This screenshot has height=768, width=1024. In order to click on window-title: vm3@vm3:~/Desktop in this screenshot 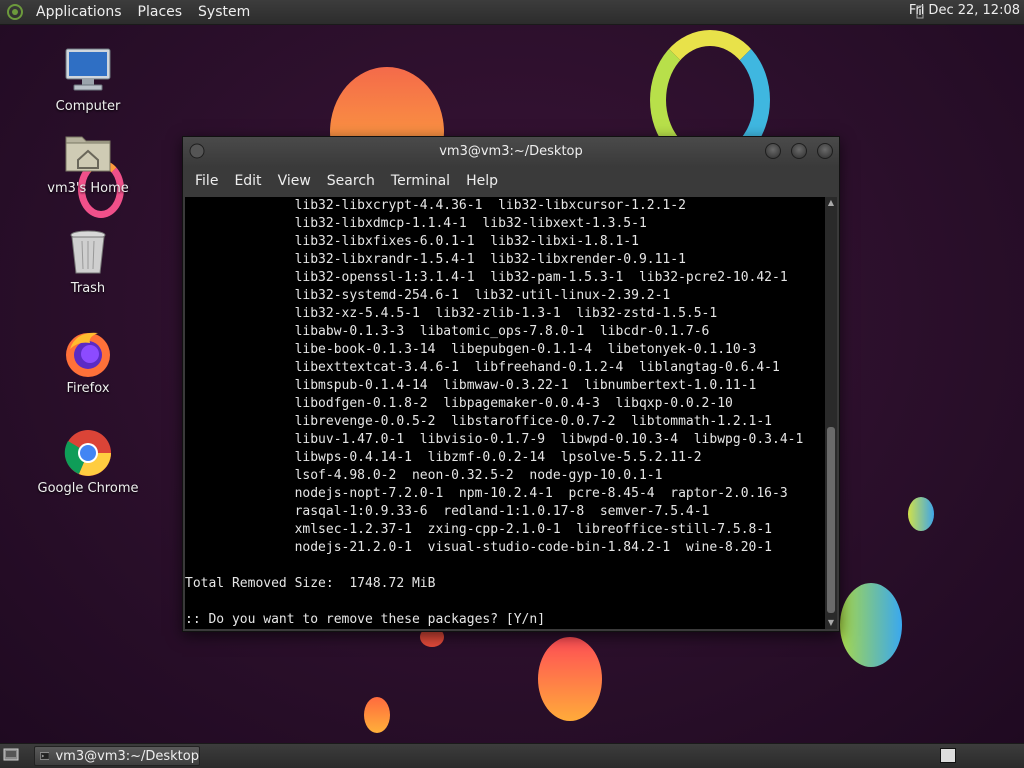, I will do `click(511, 151)`.